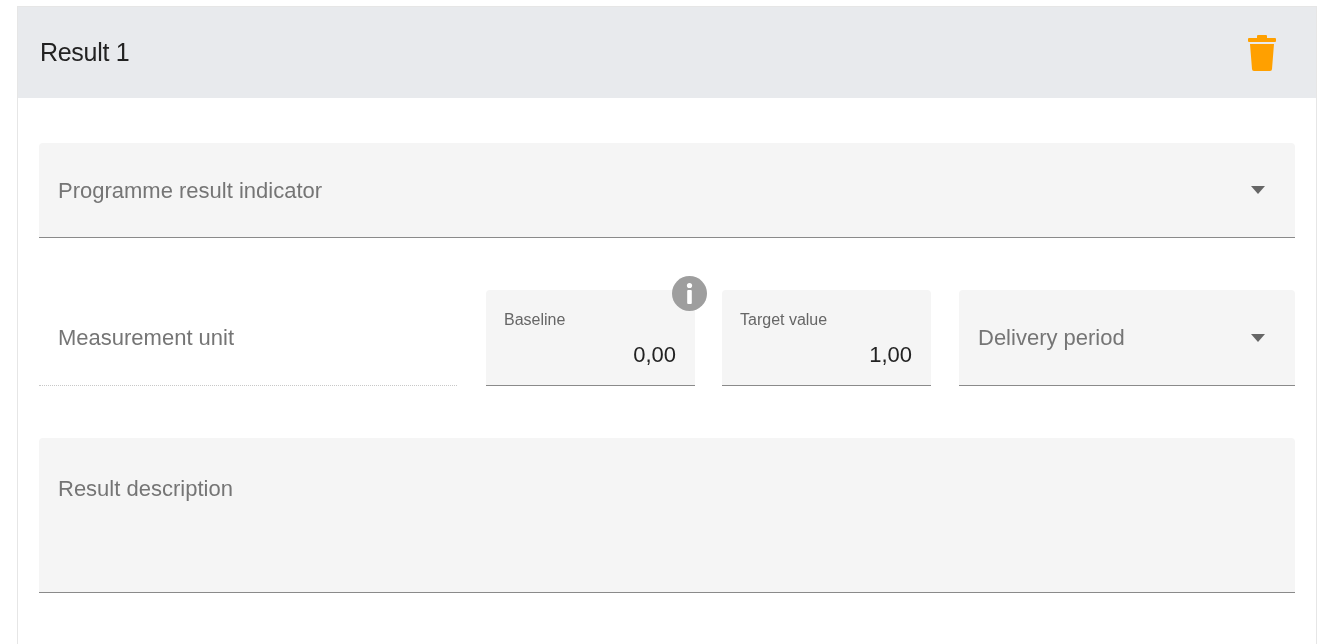 The height and width of the screenshot is (644, 1325). I want to click on value-input: 1,00, so click(826, 354).